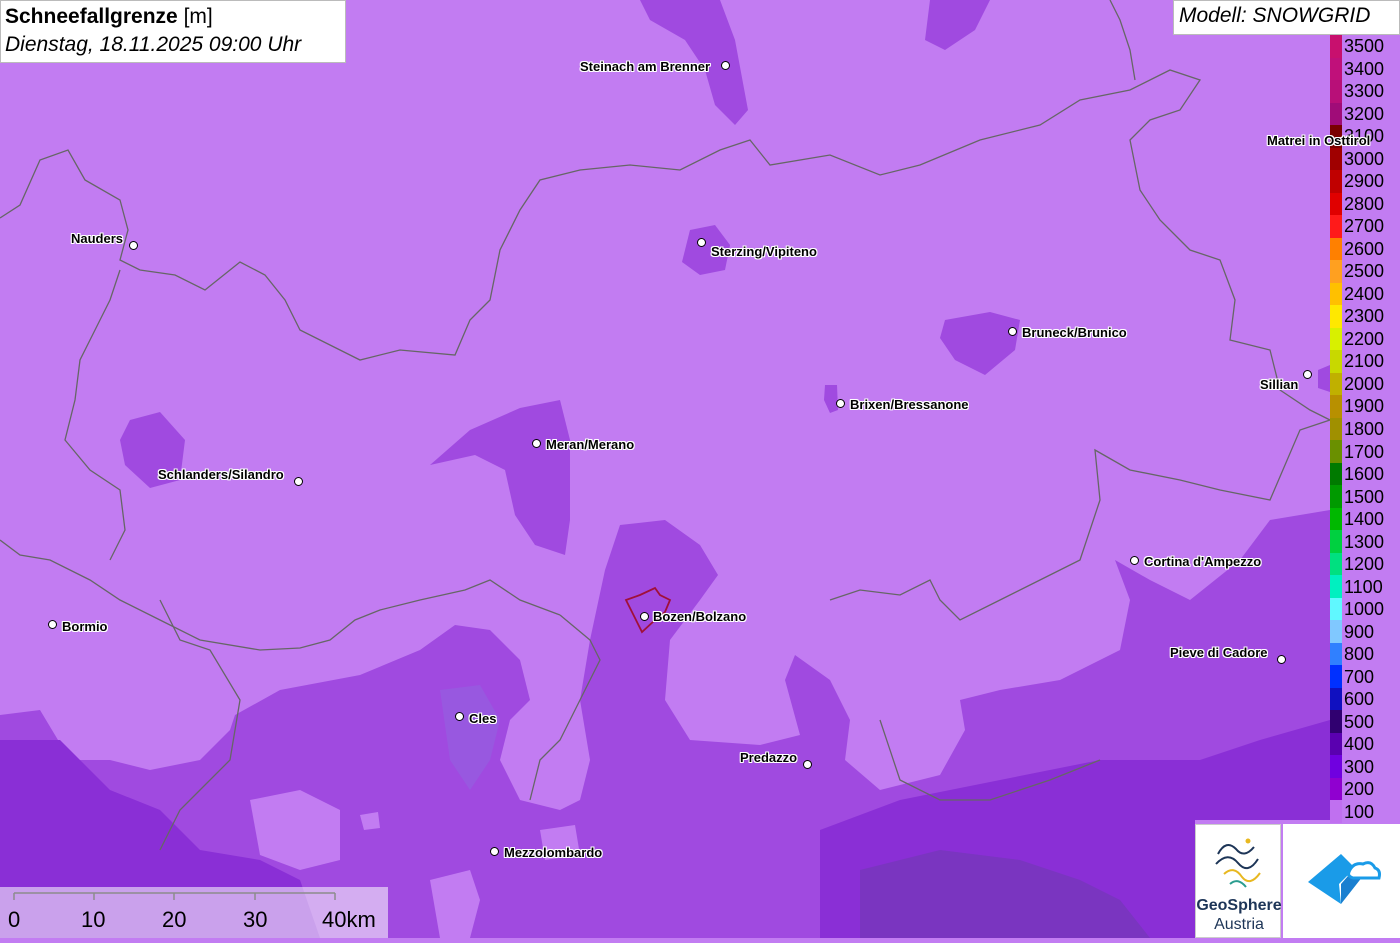  What do you see at coordinates (1364, 316) in the screenshot?
I see `legend-label: 2300` at bounding box center [1364, 316].